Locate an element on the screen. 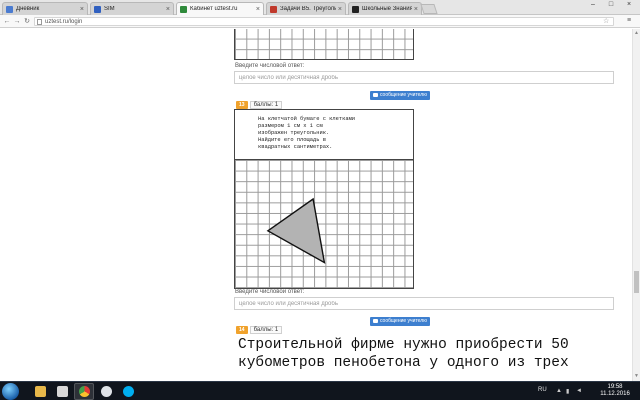 The image size is (640, 400). reload-icon: ↻ is located at coordinates (27, 21).